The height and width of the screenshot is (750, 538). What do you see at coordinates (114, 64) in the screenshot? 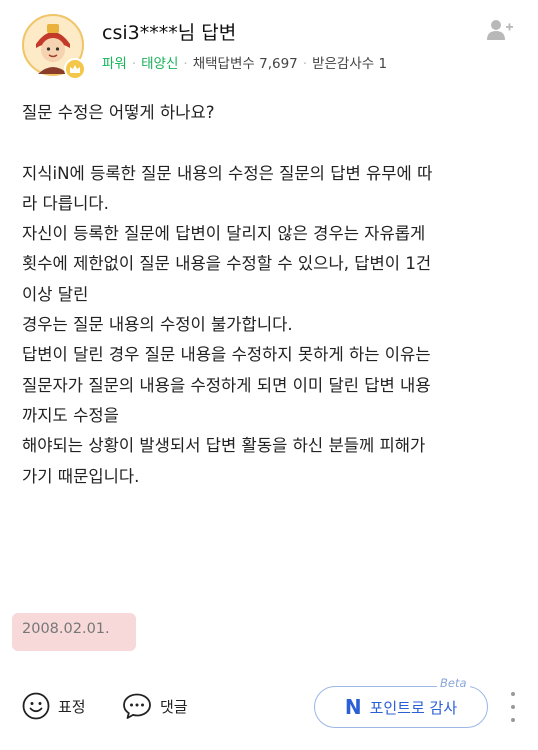
I see `rank-label: 파워` at bounding box center [114, 64].